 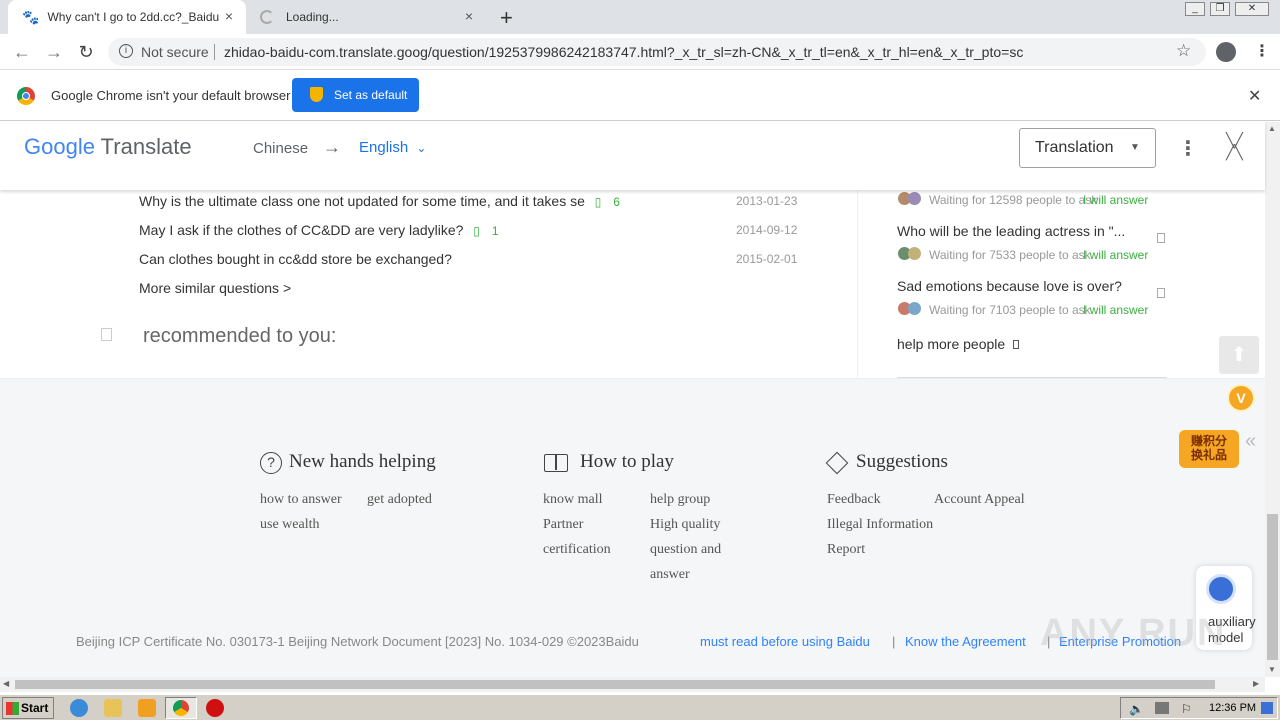 What do you see at coordinates (126, 51) in the screenshot?
I see `info-icon: i` at bounding box center [126, 51].